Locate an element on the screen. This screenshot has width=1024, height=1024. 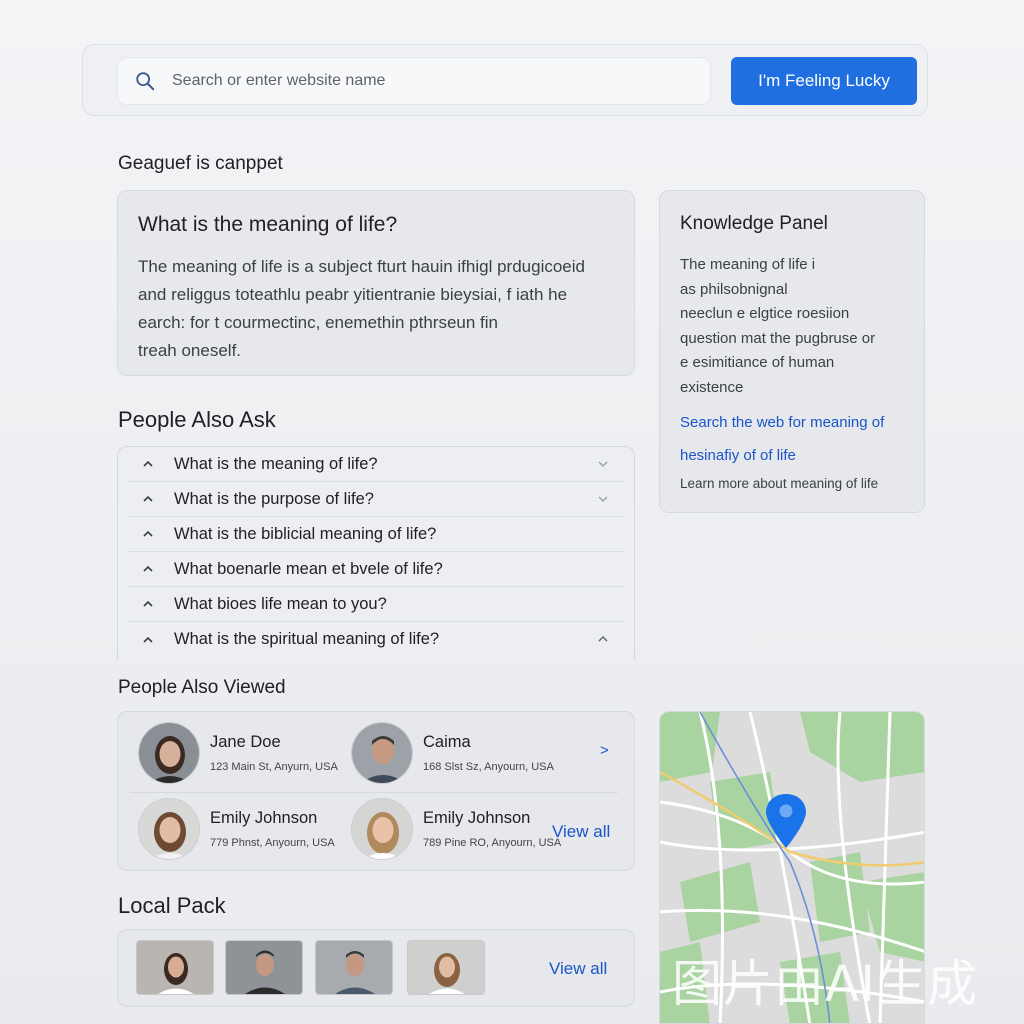
paa-item: What bioes life mean to you? is located at coordinates (376, 604).